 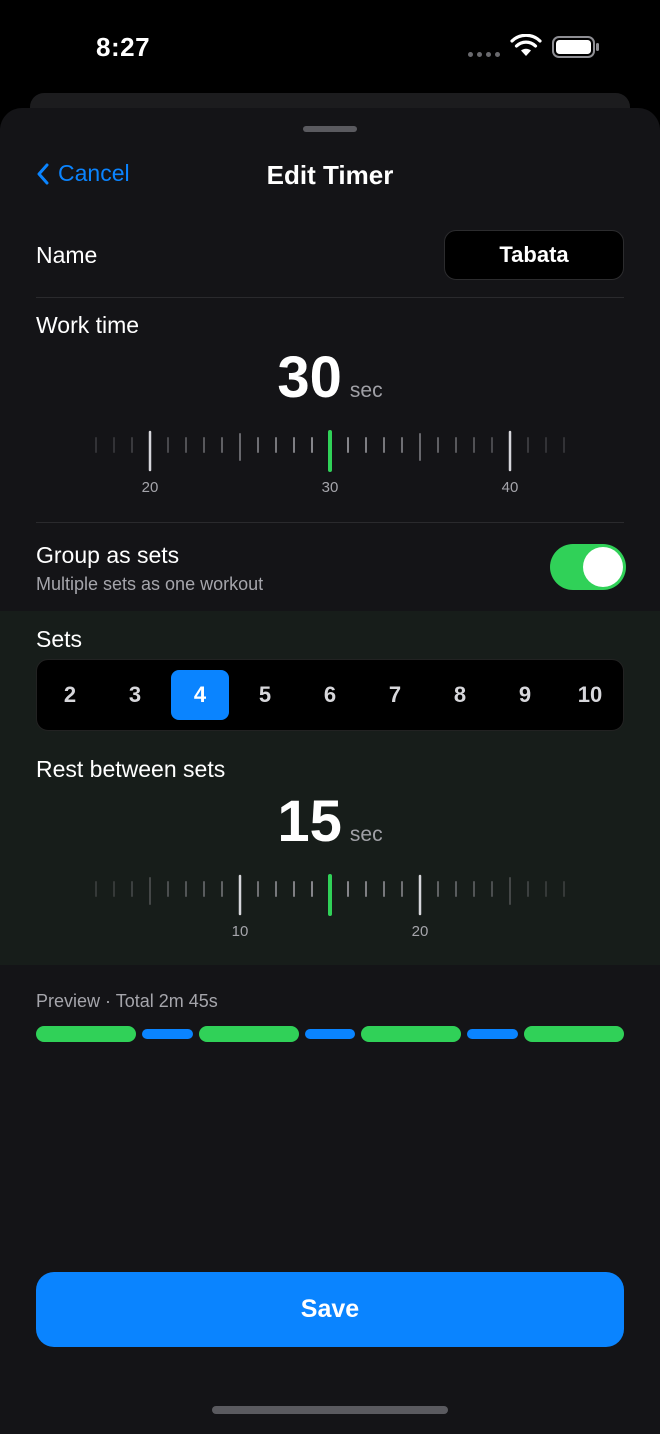 What do you see at coordinates (590, 695) in the screenshot?
I see `set-option-10: 10` at bounding box center [590, 695].